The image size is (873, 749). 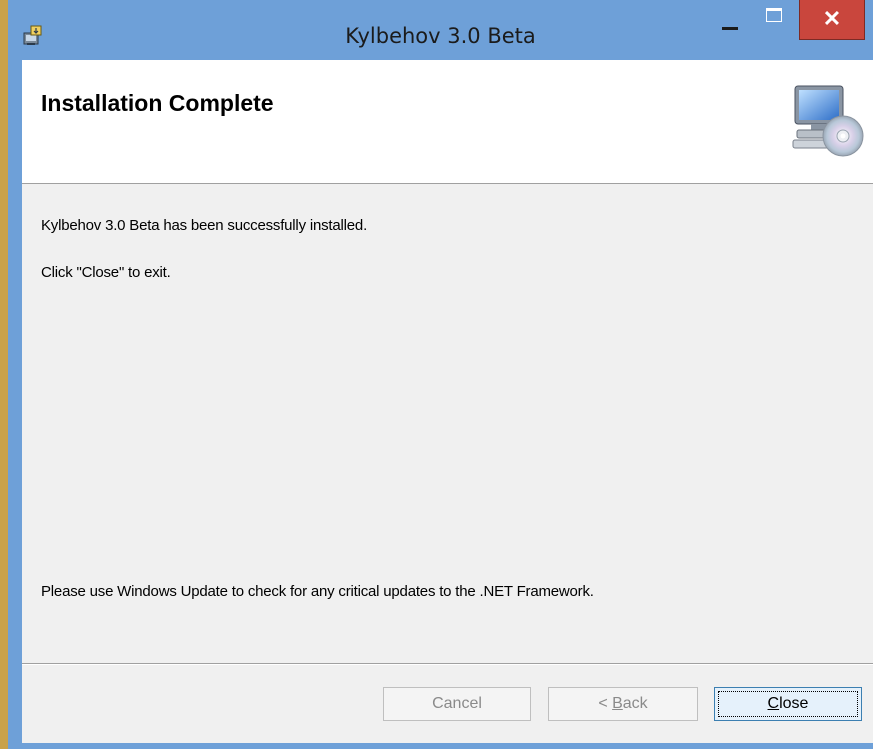 I want to click on maximize-button, so click(x=776, y=20).